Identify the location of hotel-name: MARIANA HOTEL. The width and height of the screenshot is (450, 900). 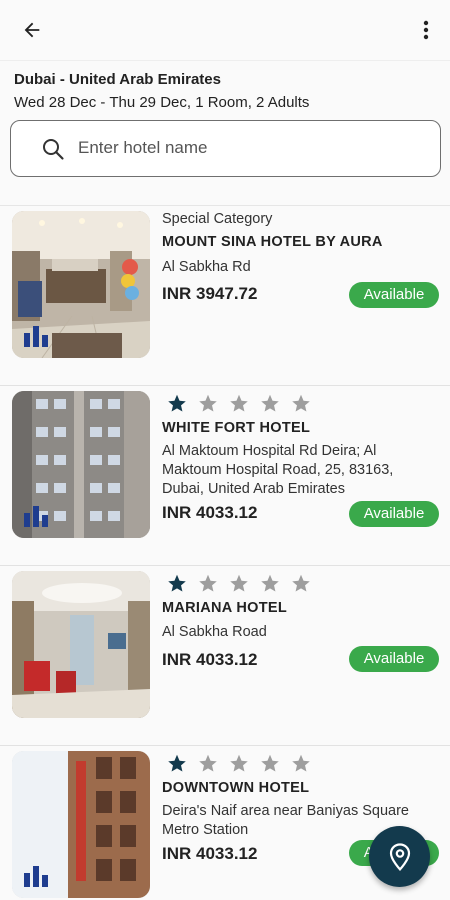
(224, 608).